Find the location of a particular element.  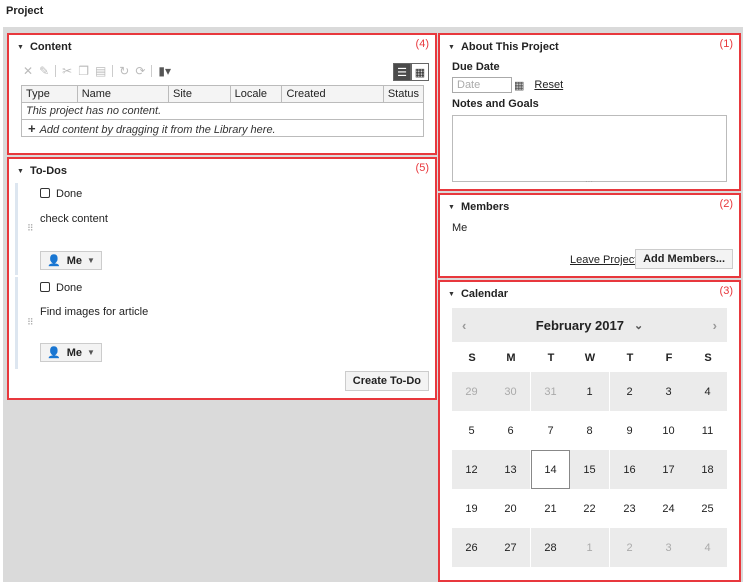

calendar-day: 18 is located at coordinates (707, 469).